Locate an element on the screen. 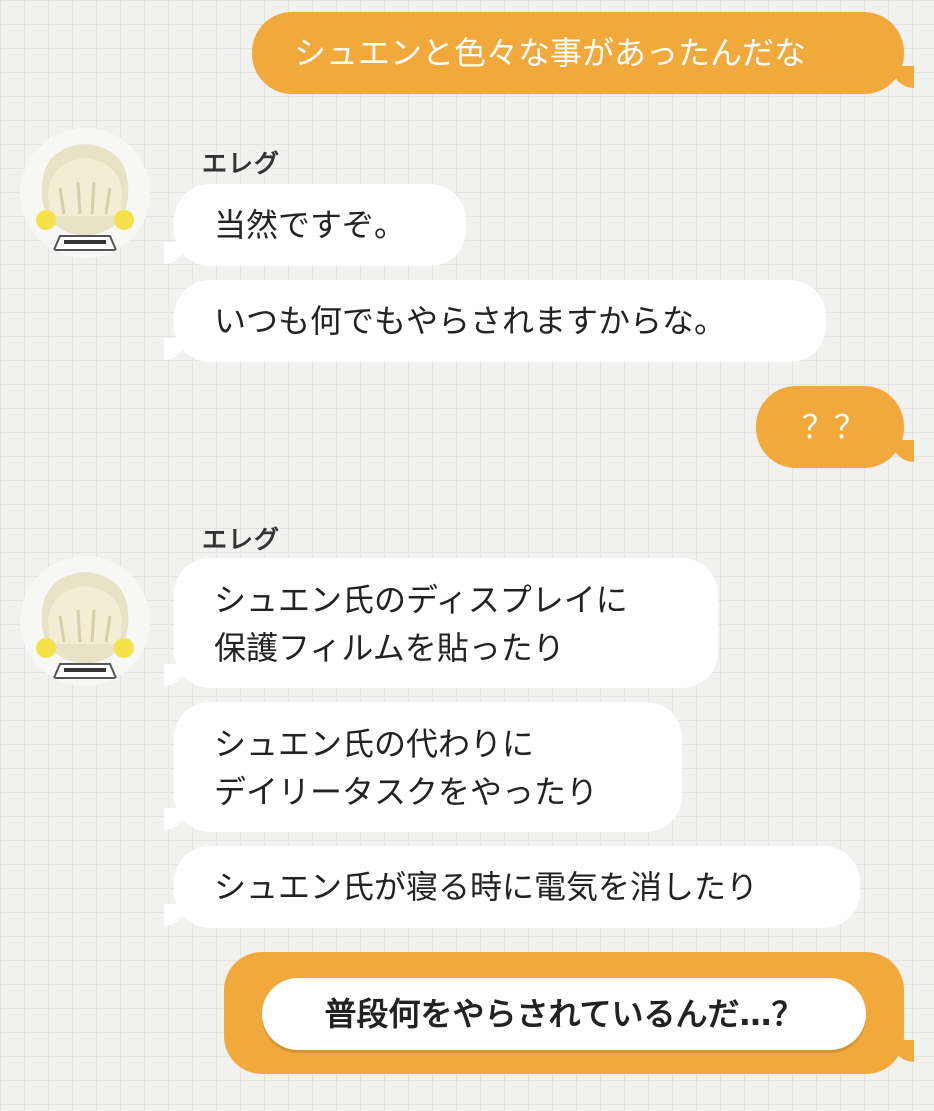 The image size is (934, 1111). outgoing-message: シュエンと色々な事があったんだな is located at coordinates (578, 53).